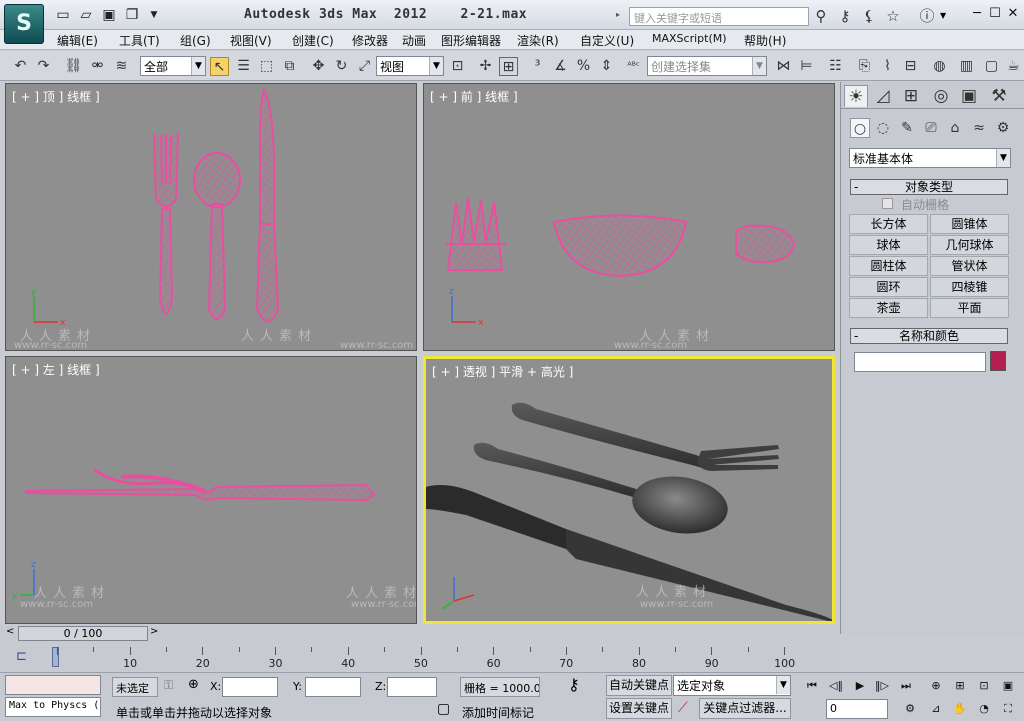 The height and width of the screenshot is (721, 1024). Describe the element at coordinates (941, 96) in the screenshot. I see `motion-tab-icon: ◎` at that location.